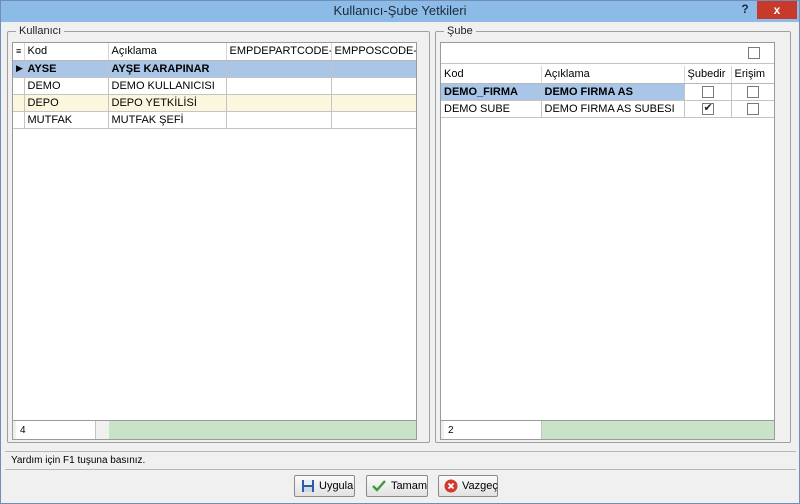  I want to click on table-row: DEPO DEPO YETKİLİSİ, so click(214, 103).